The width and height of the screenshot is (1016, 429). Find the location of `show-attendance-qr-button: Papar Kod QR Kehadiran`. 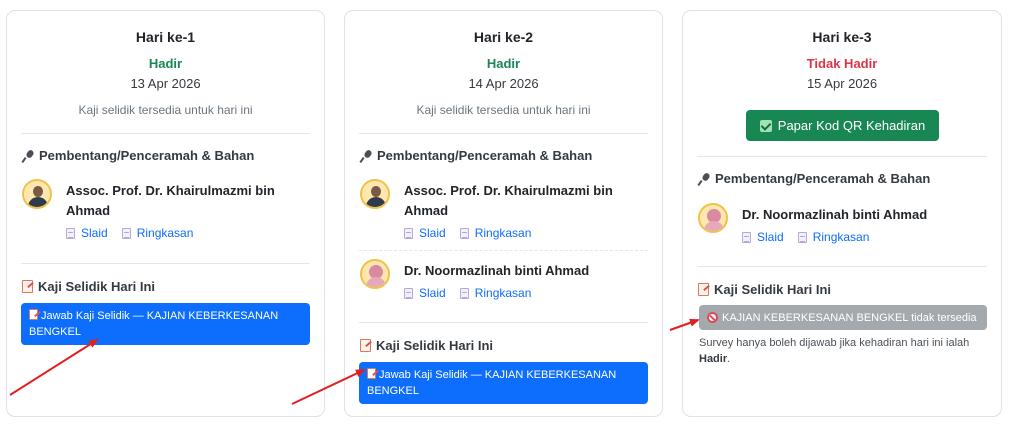

show-attendance-qr-button: Papar Kod QR Kehadiran is located at coordinates (842, 125).